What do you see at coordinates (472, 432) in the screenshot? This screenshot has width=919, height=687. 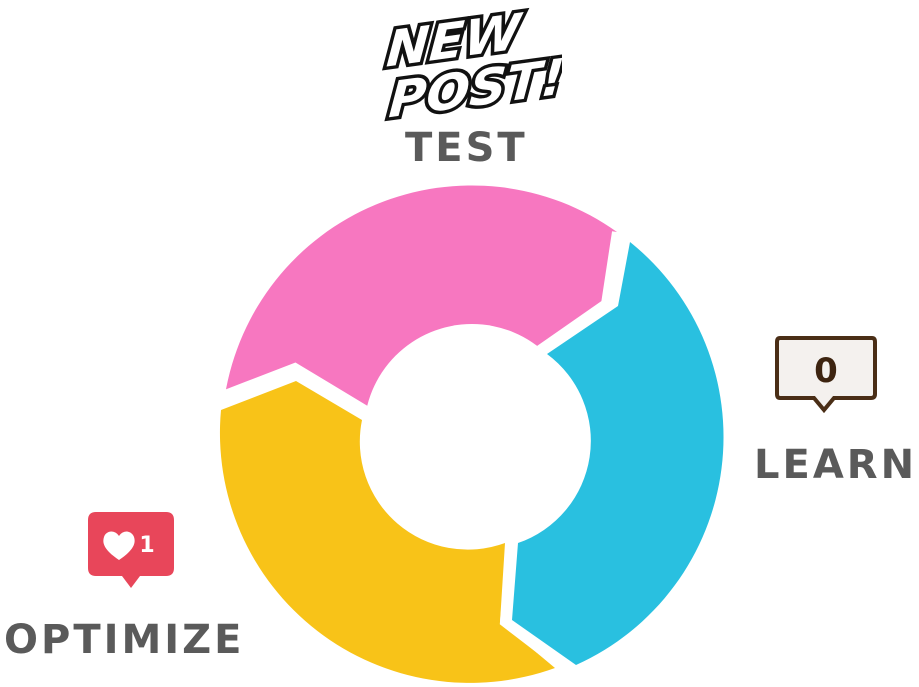 I see `ring-center-hole` at bounding box center [472, 432].